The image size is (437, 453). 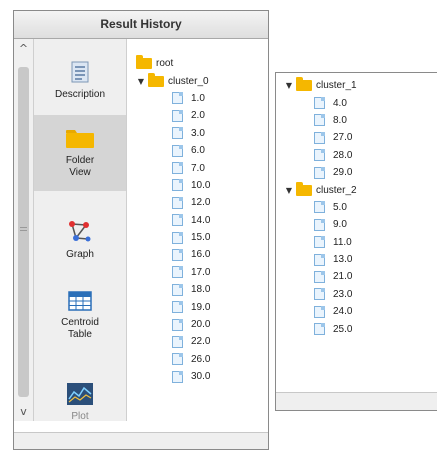 I want to click on tree-file-label: 10.0, so click(x=201, y=185).